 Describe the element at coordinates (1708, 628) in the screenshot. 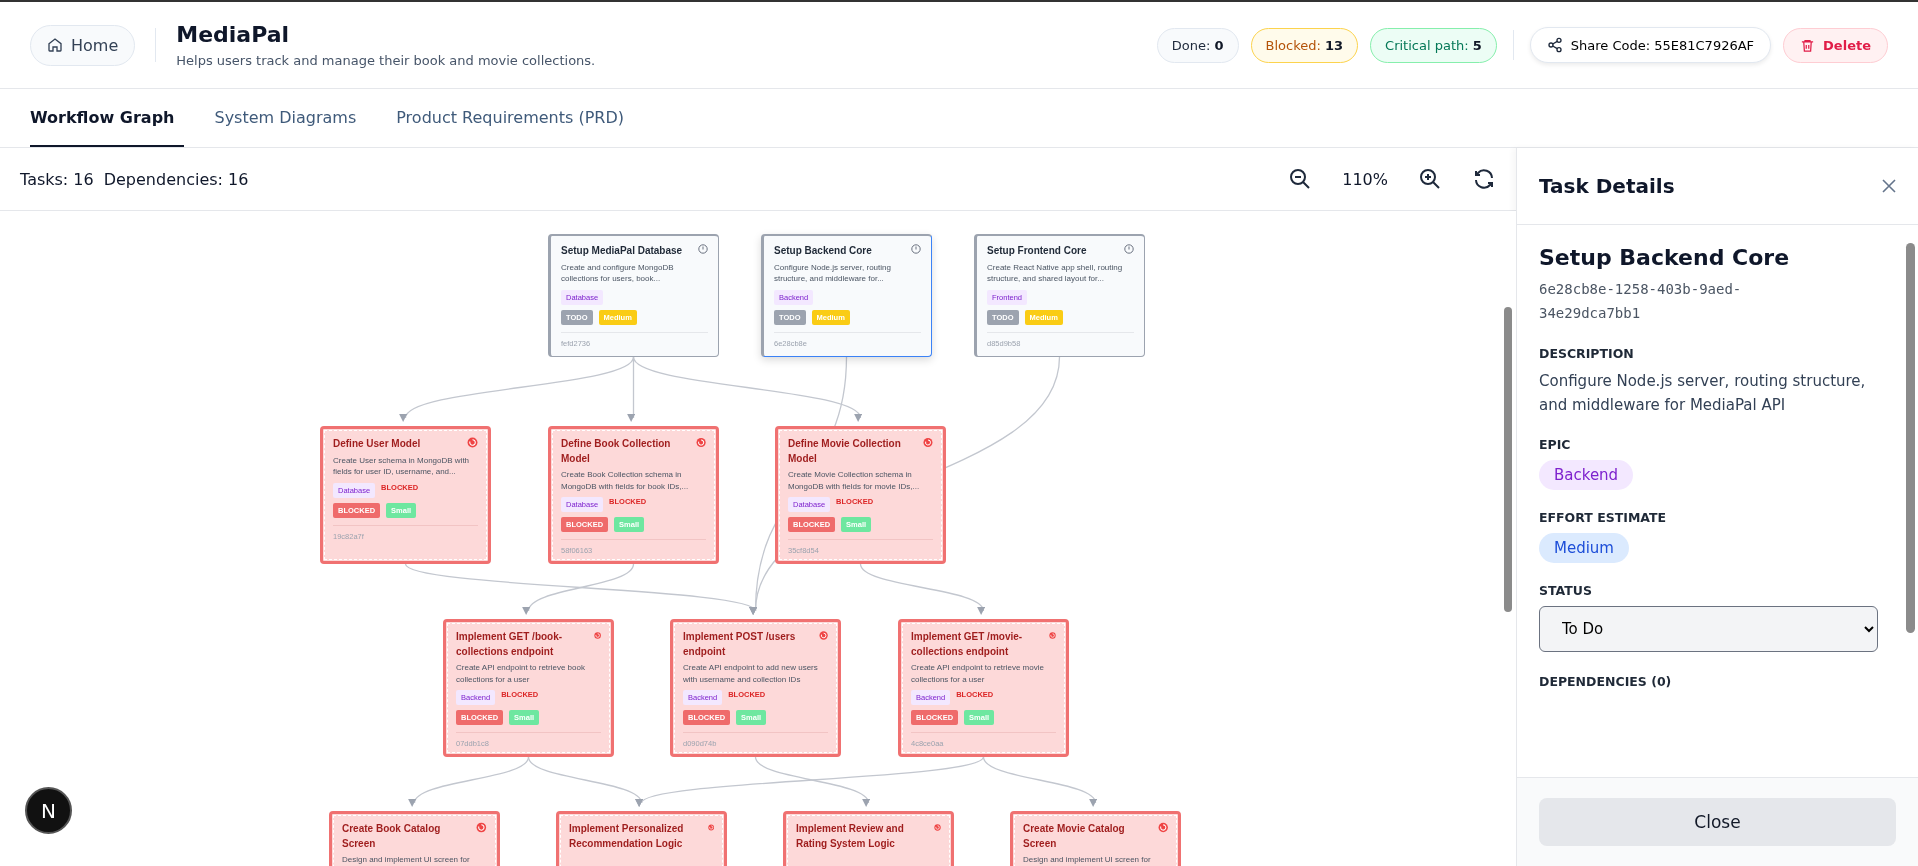

I see `status-select: To Do` at that location.